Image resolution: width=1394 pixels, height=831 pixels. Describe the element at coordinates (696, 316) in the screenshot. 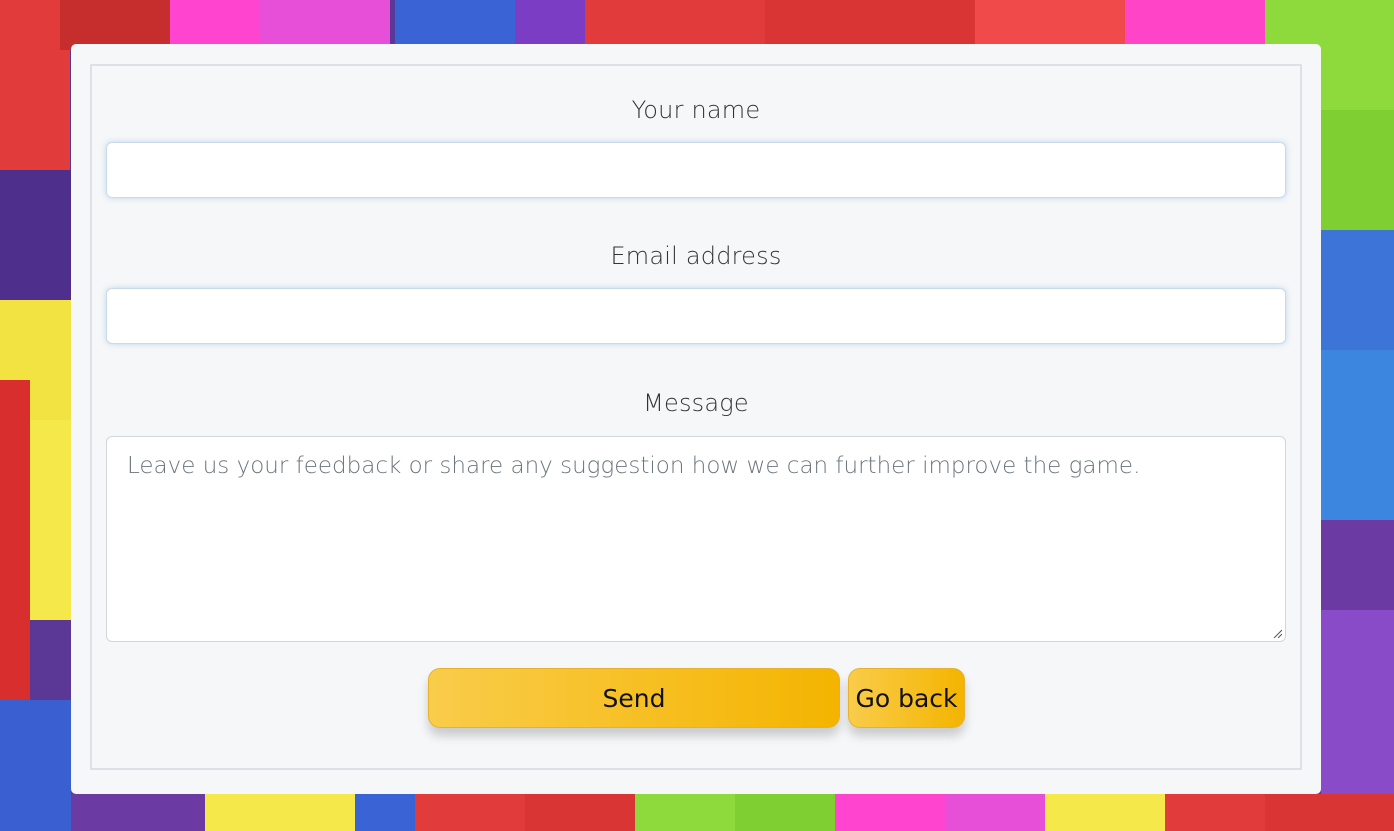

I see `email-input` at that location.